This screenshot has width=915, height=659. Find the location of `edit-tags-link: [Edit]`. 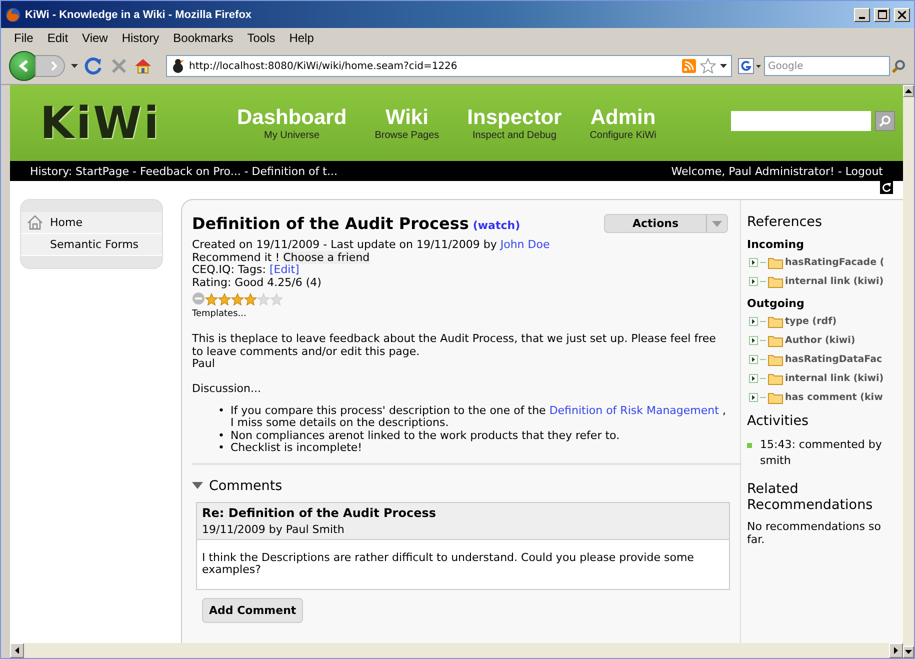

edit-tags-link: [Edit] is located at coordinates (284, 269).